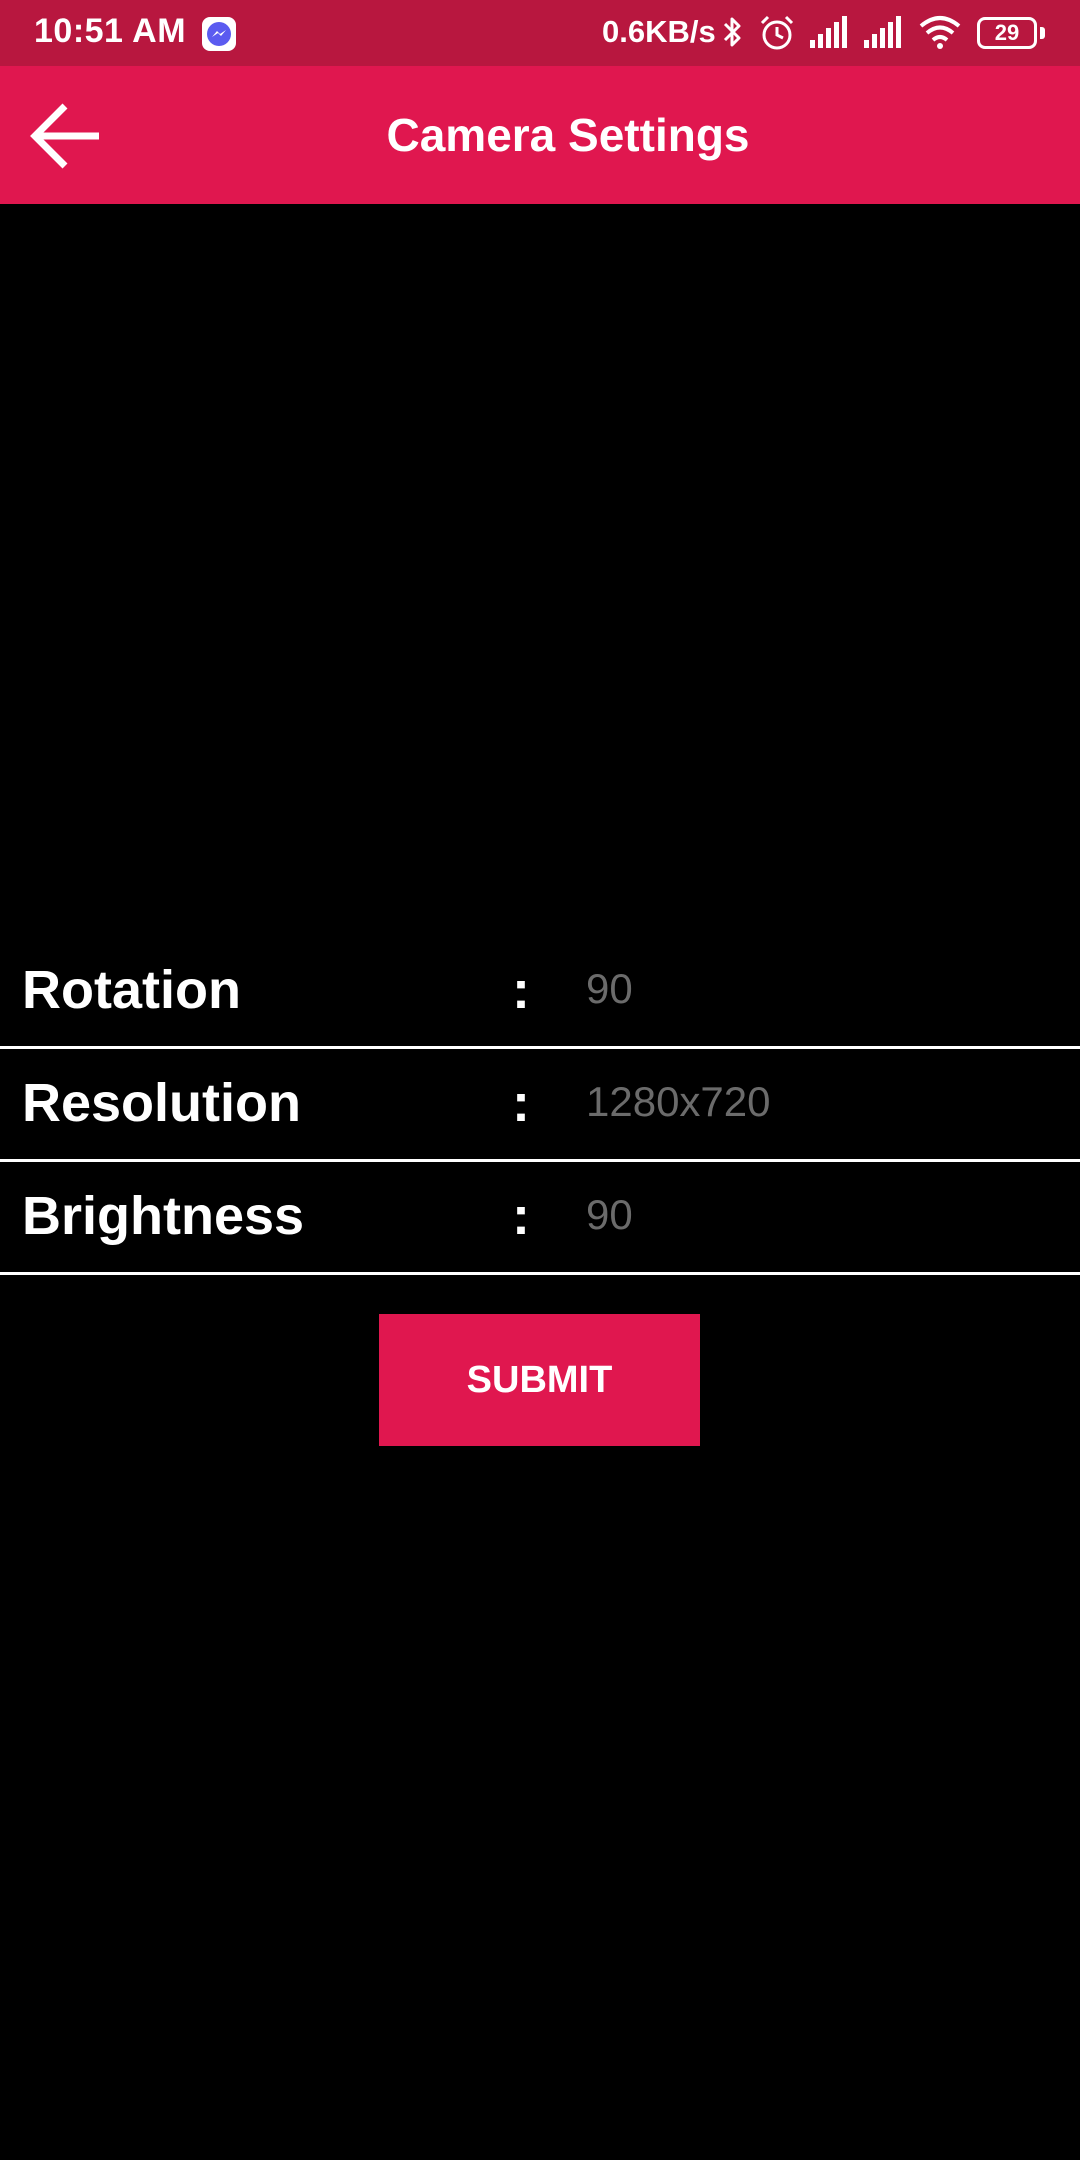  I want to click on messenger-icon, so click(219, 34).